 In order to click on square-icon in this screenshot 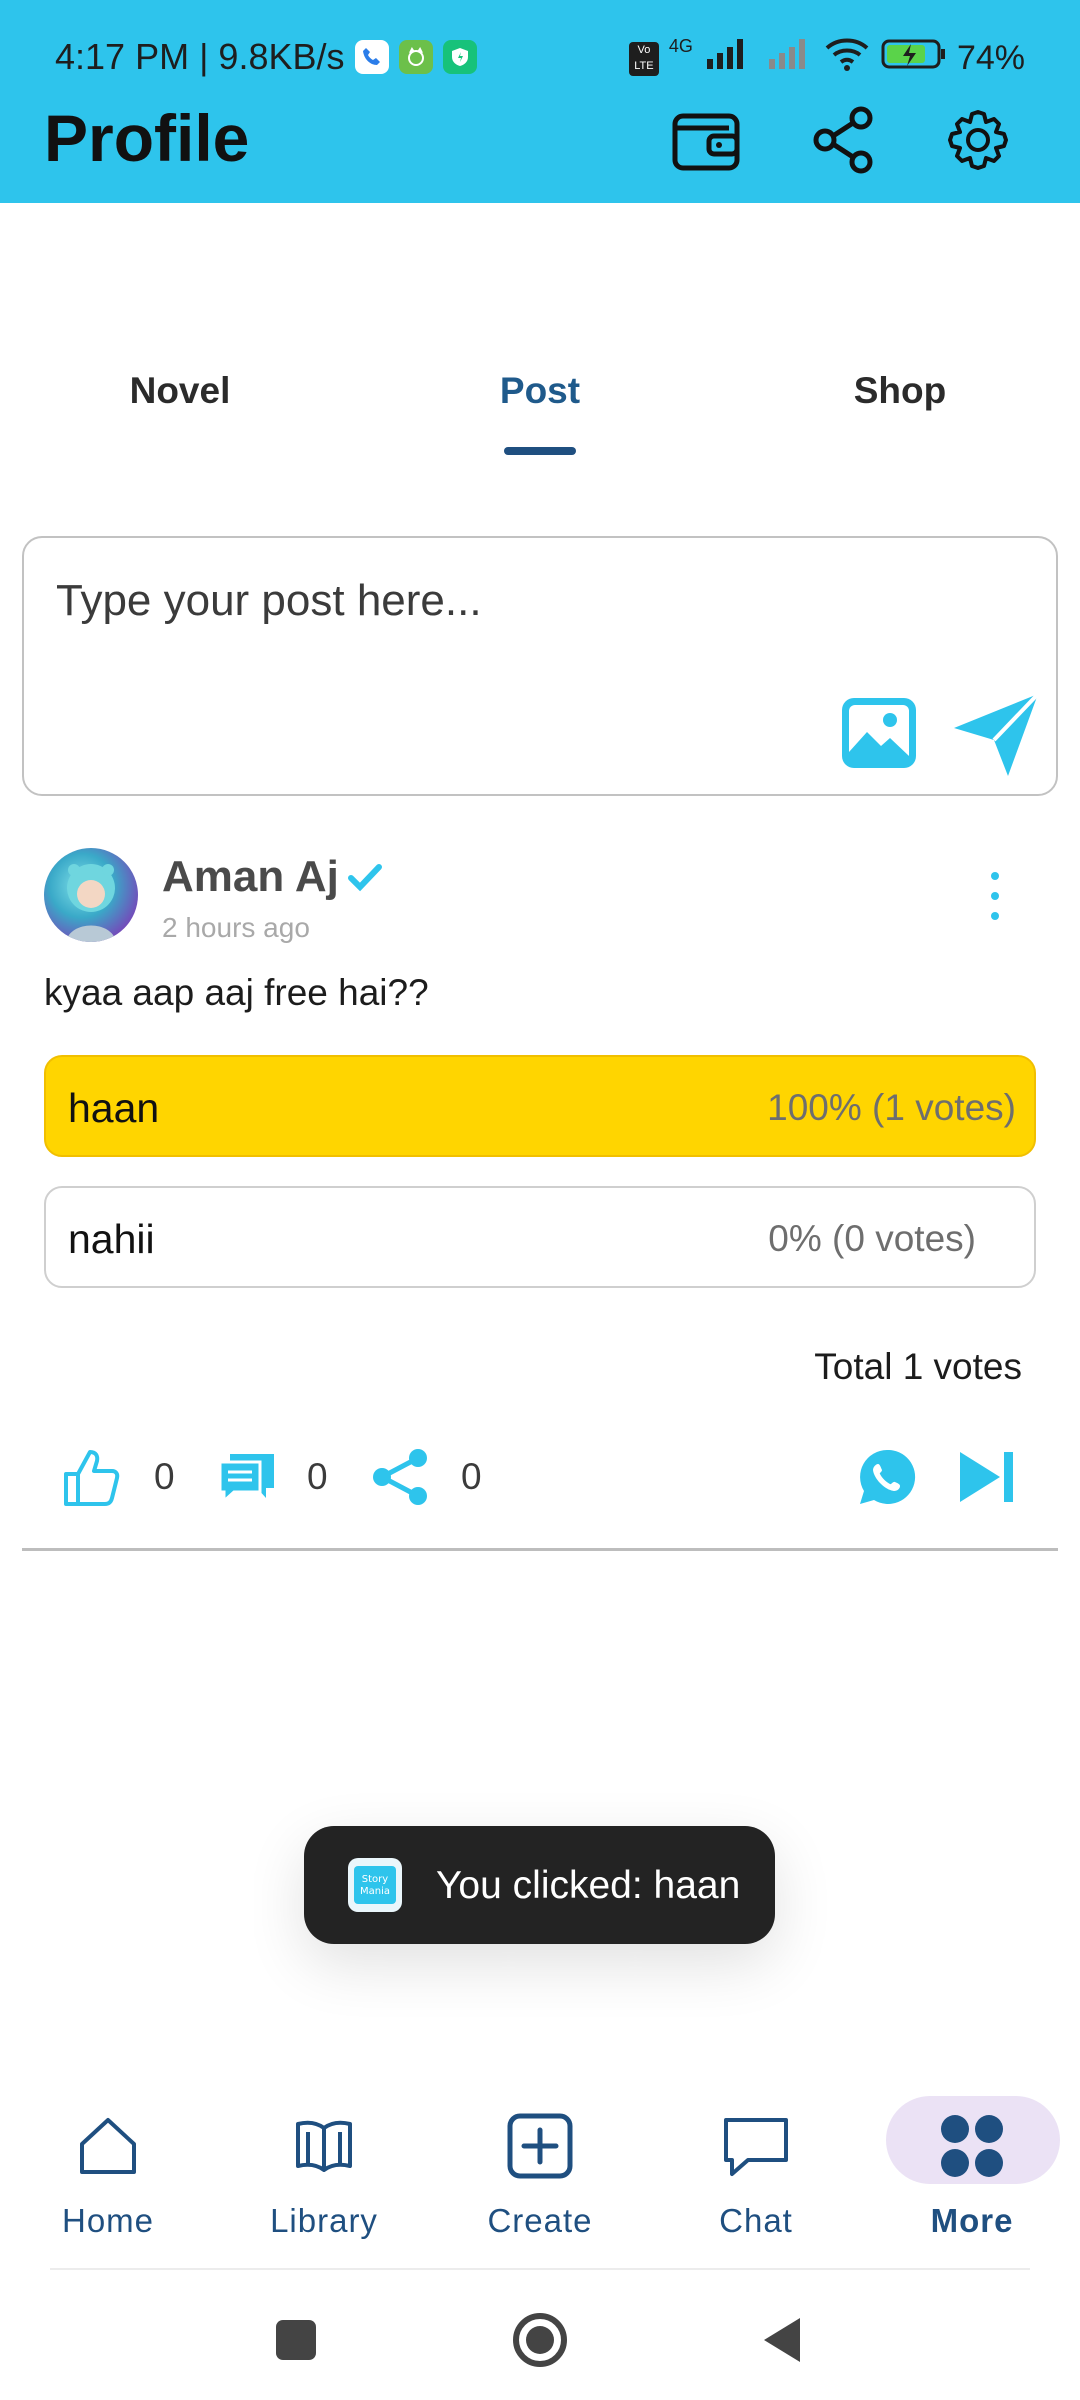, I will do `click(296, 2340)`.